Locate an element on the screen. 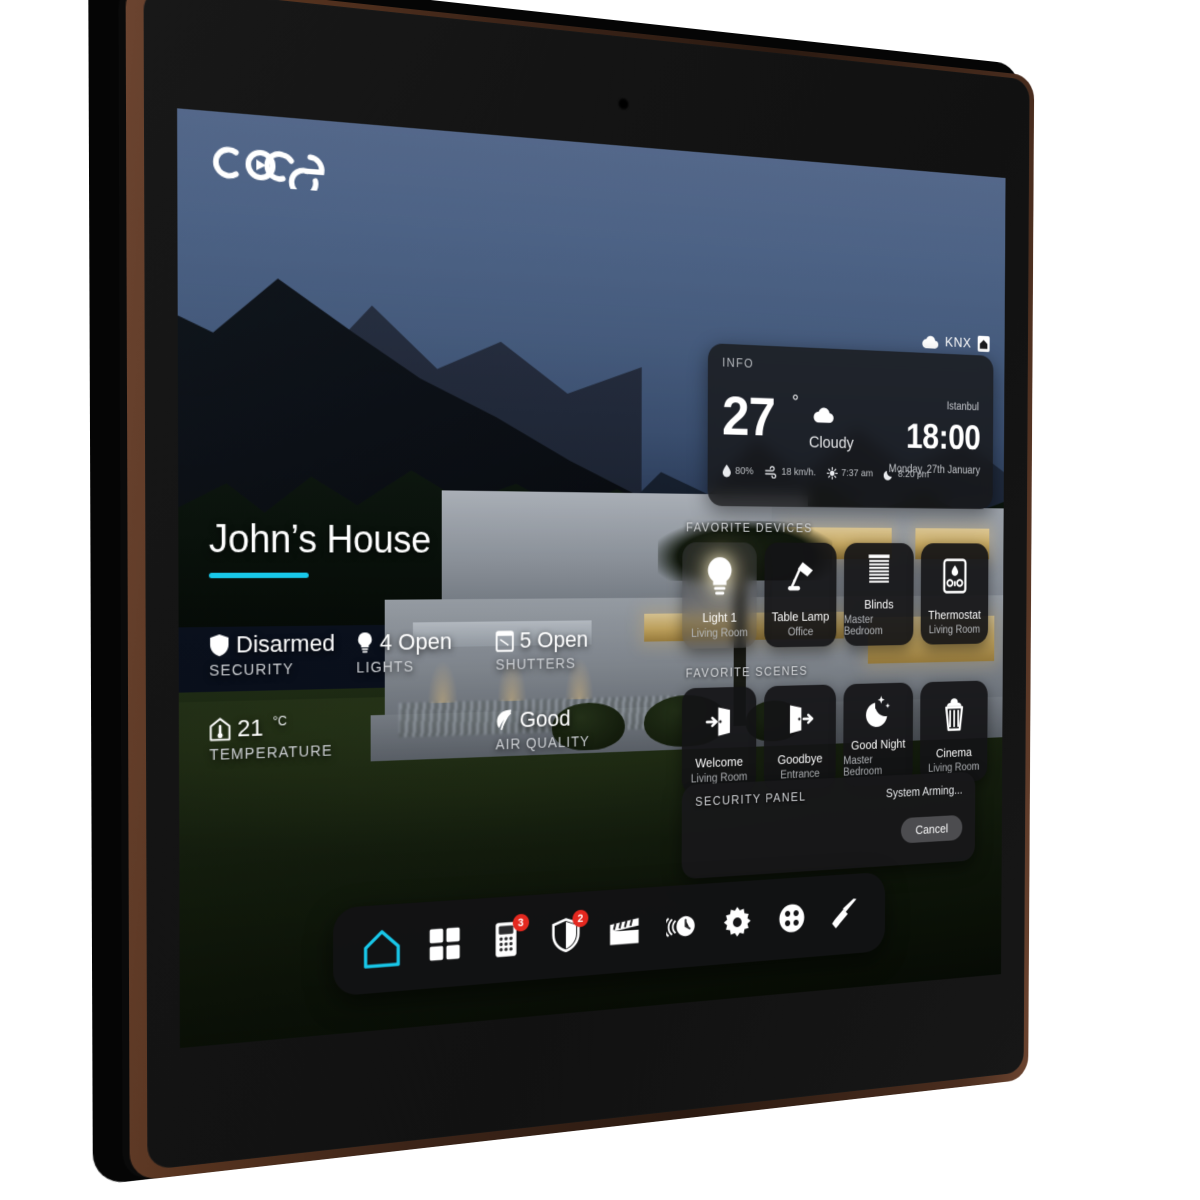 This screenshot has width=1200, height=1200. status-air-quality-value-wrap: Good is located at coordinates (562, 719).